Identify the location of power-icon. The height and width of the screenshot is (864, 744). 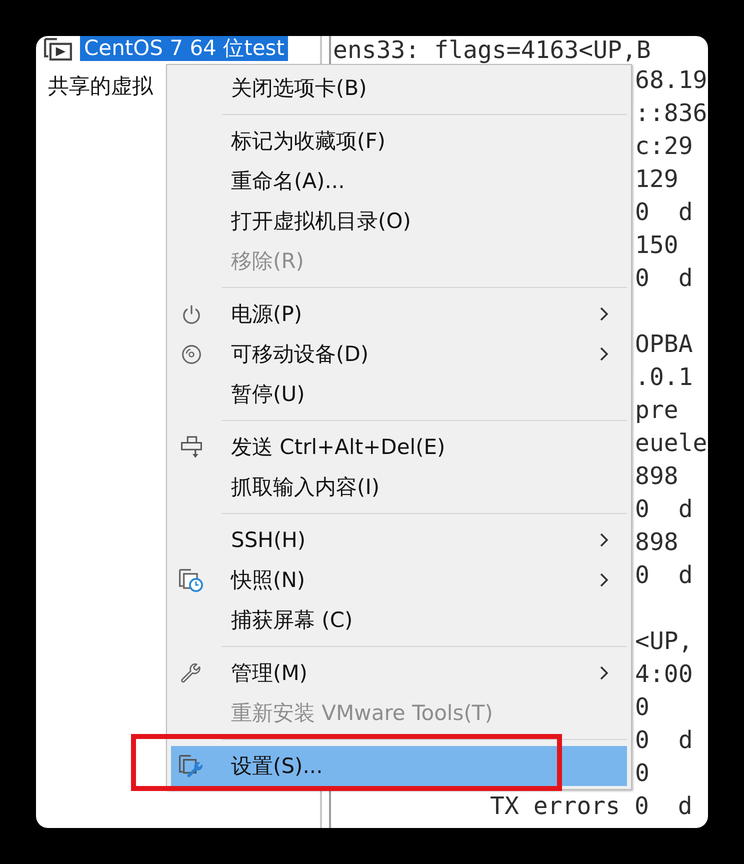
(191, 314).